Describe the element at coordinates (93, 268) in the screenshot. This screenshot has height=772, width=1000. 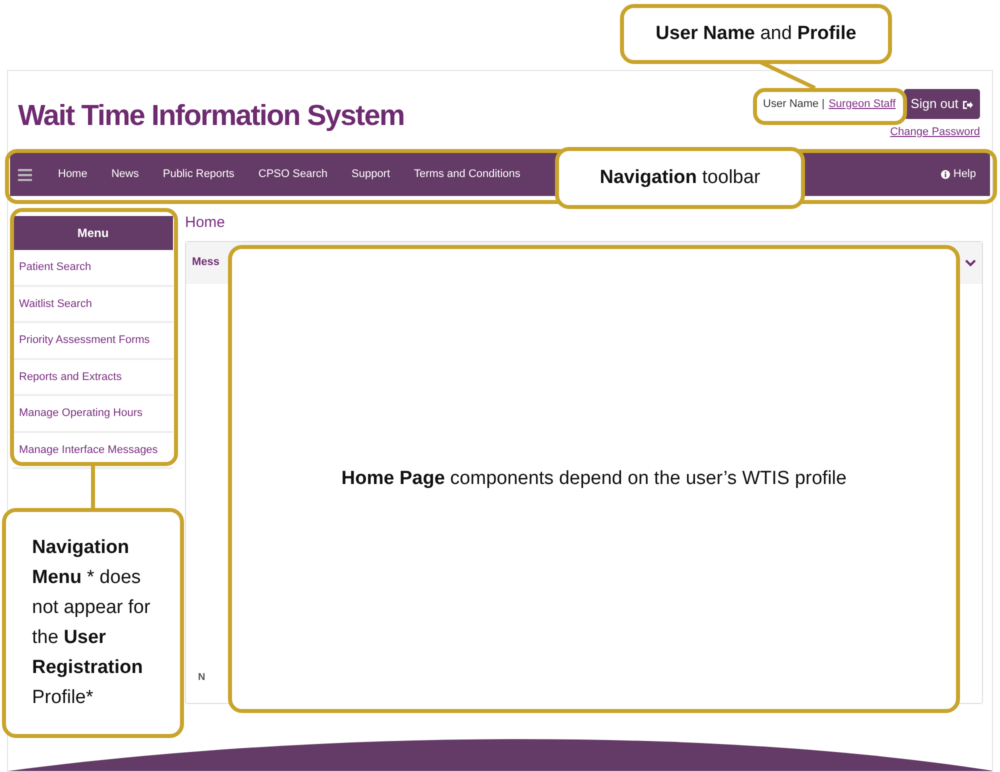
I see `menu-item: Patient Search` at that location.